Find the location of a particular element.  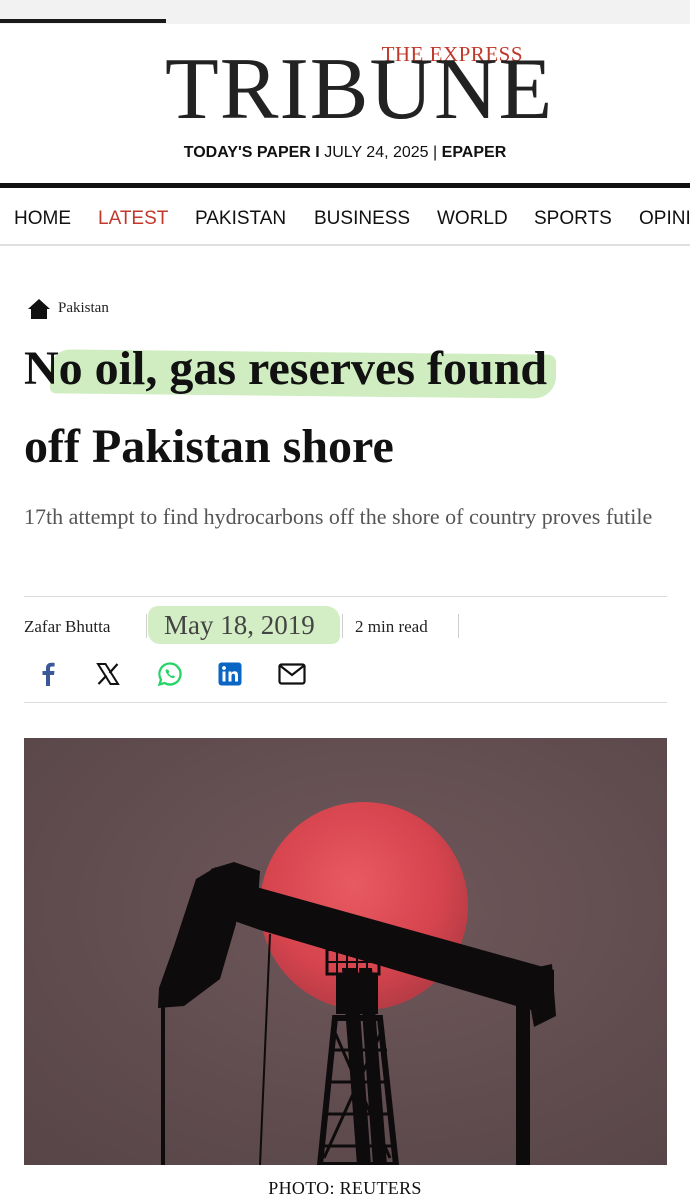

author-name: Zafar Bhutta is located at coordinates (67, 627).